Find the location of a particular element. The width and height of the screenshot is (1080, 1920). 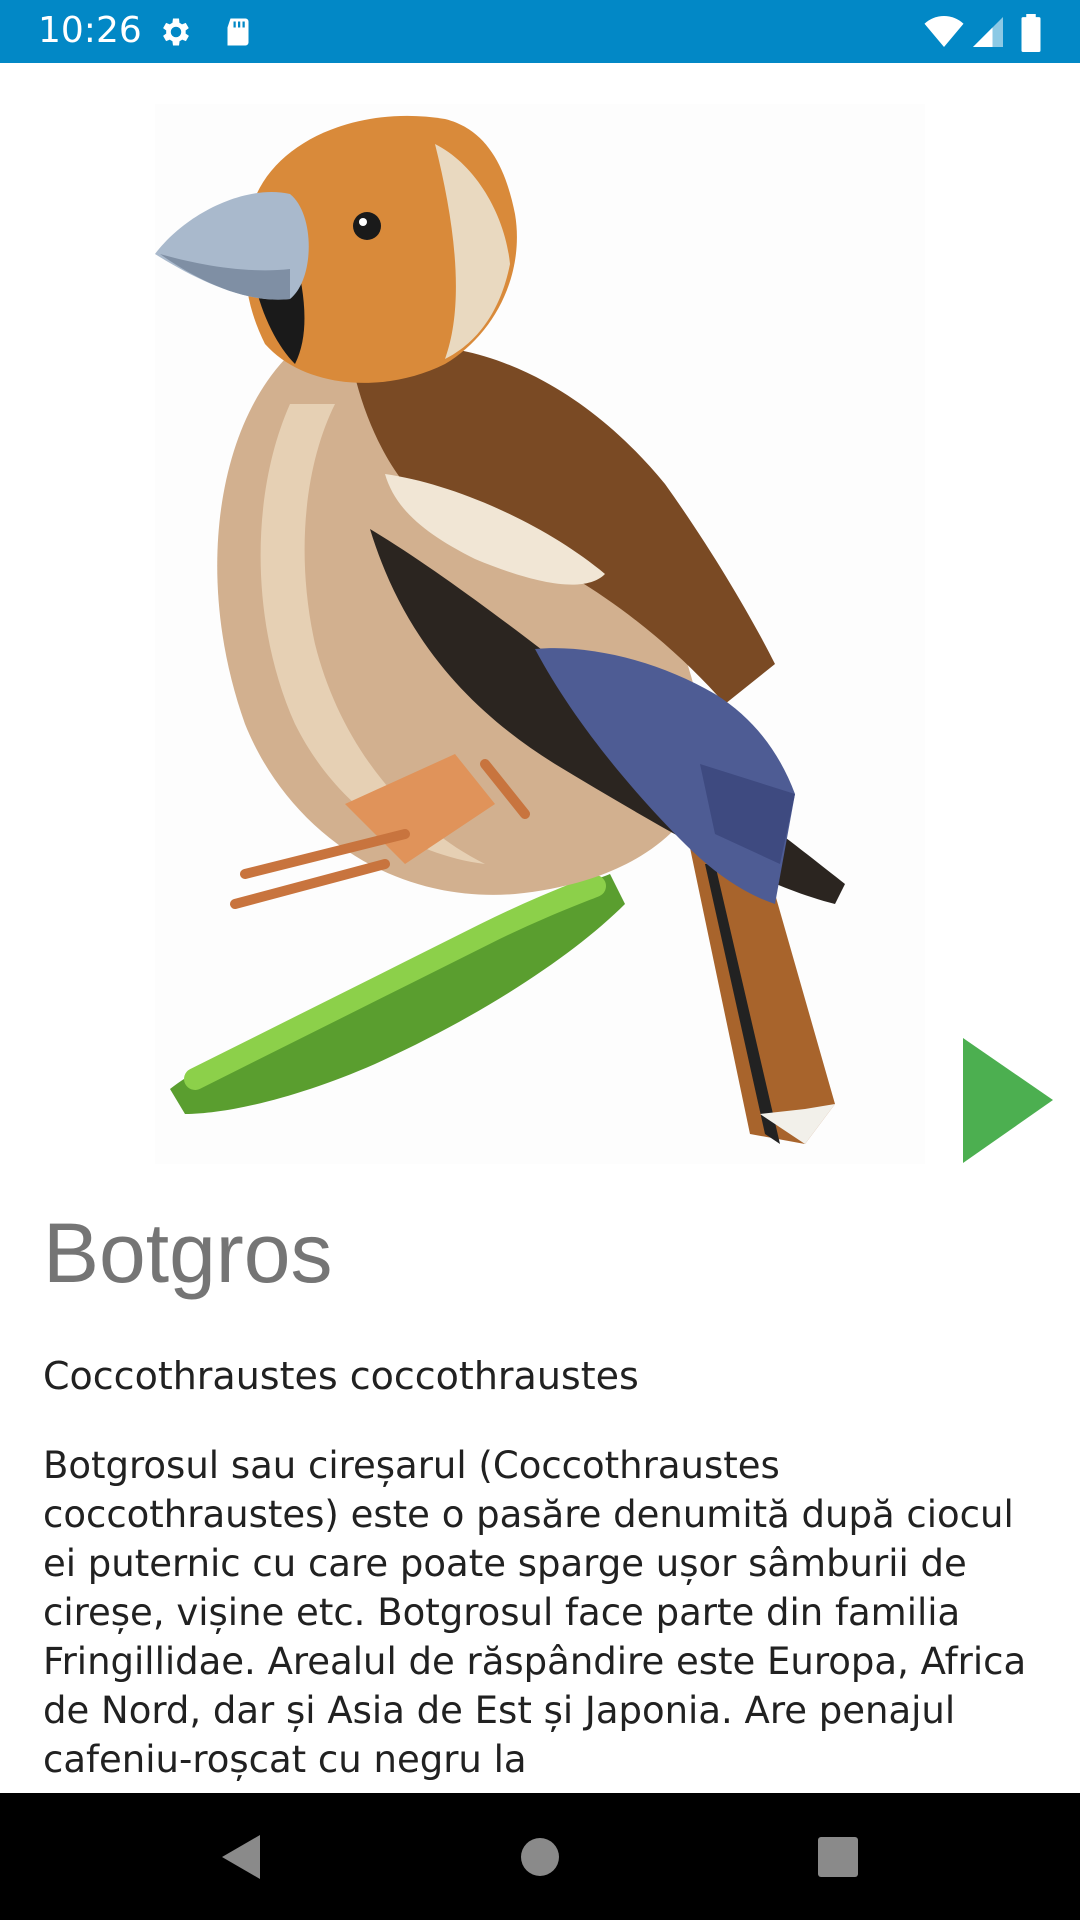

back-triangle-icon is located at coordinates (240, 1857).